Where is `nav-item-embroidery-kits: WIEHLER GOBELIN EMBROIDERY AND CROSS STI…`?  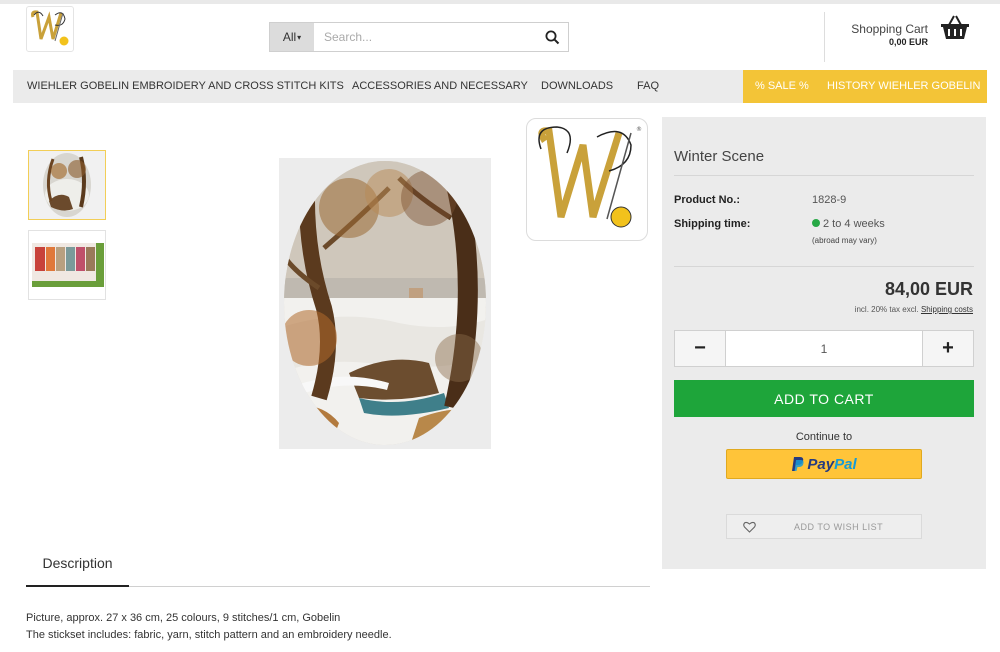 nav-item-embroidery-kits: WIEHLER GOBELIN EMBROIDERY AND CROSS STI… is located at coordinates (185, 86).